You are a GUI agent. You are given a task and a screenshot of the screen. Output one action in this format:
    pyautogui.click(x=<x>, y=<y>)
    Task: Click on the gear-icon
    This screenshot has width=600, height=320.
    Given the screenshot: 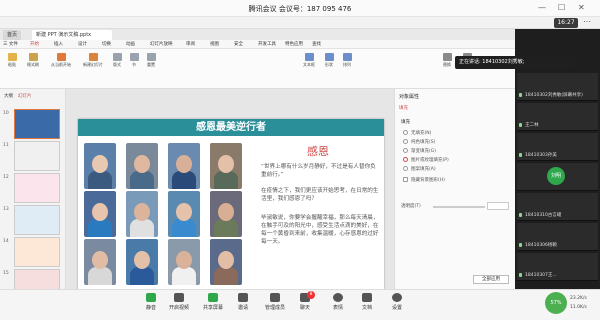 What is the action you would take?
    pyautogui.click(x=397, y=297)
    